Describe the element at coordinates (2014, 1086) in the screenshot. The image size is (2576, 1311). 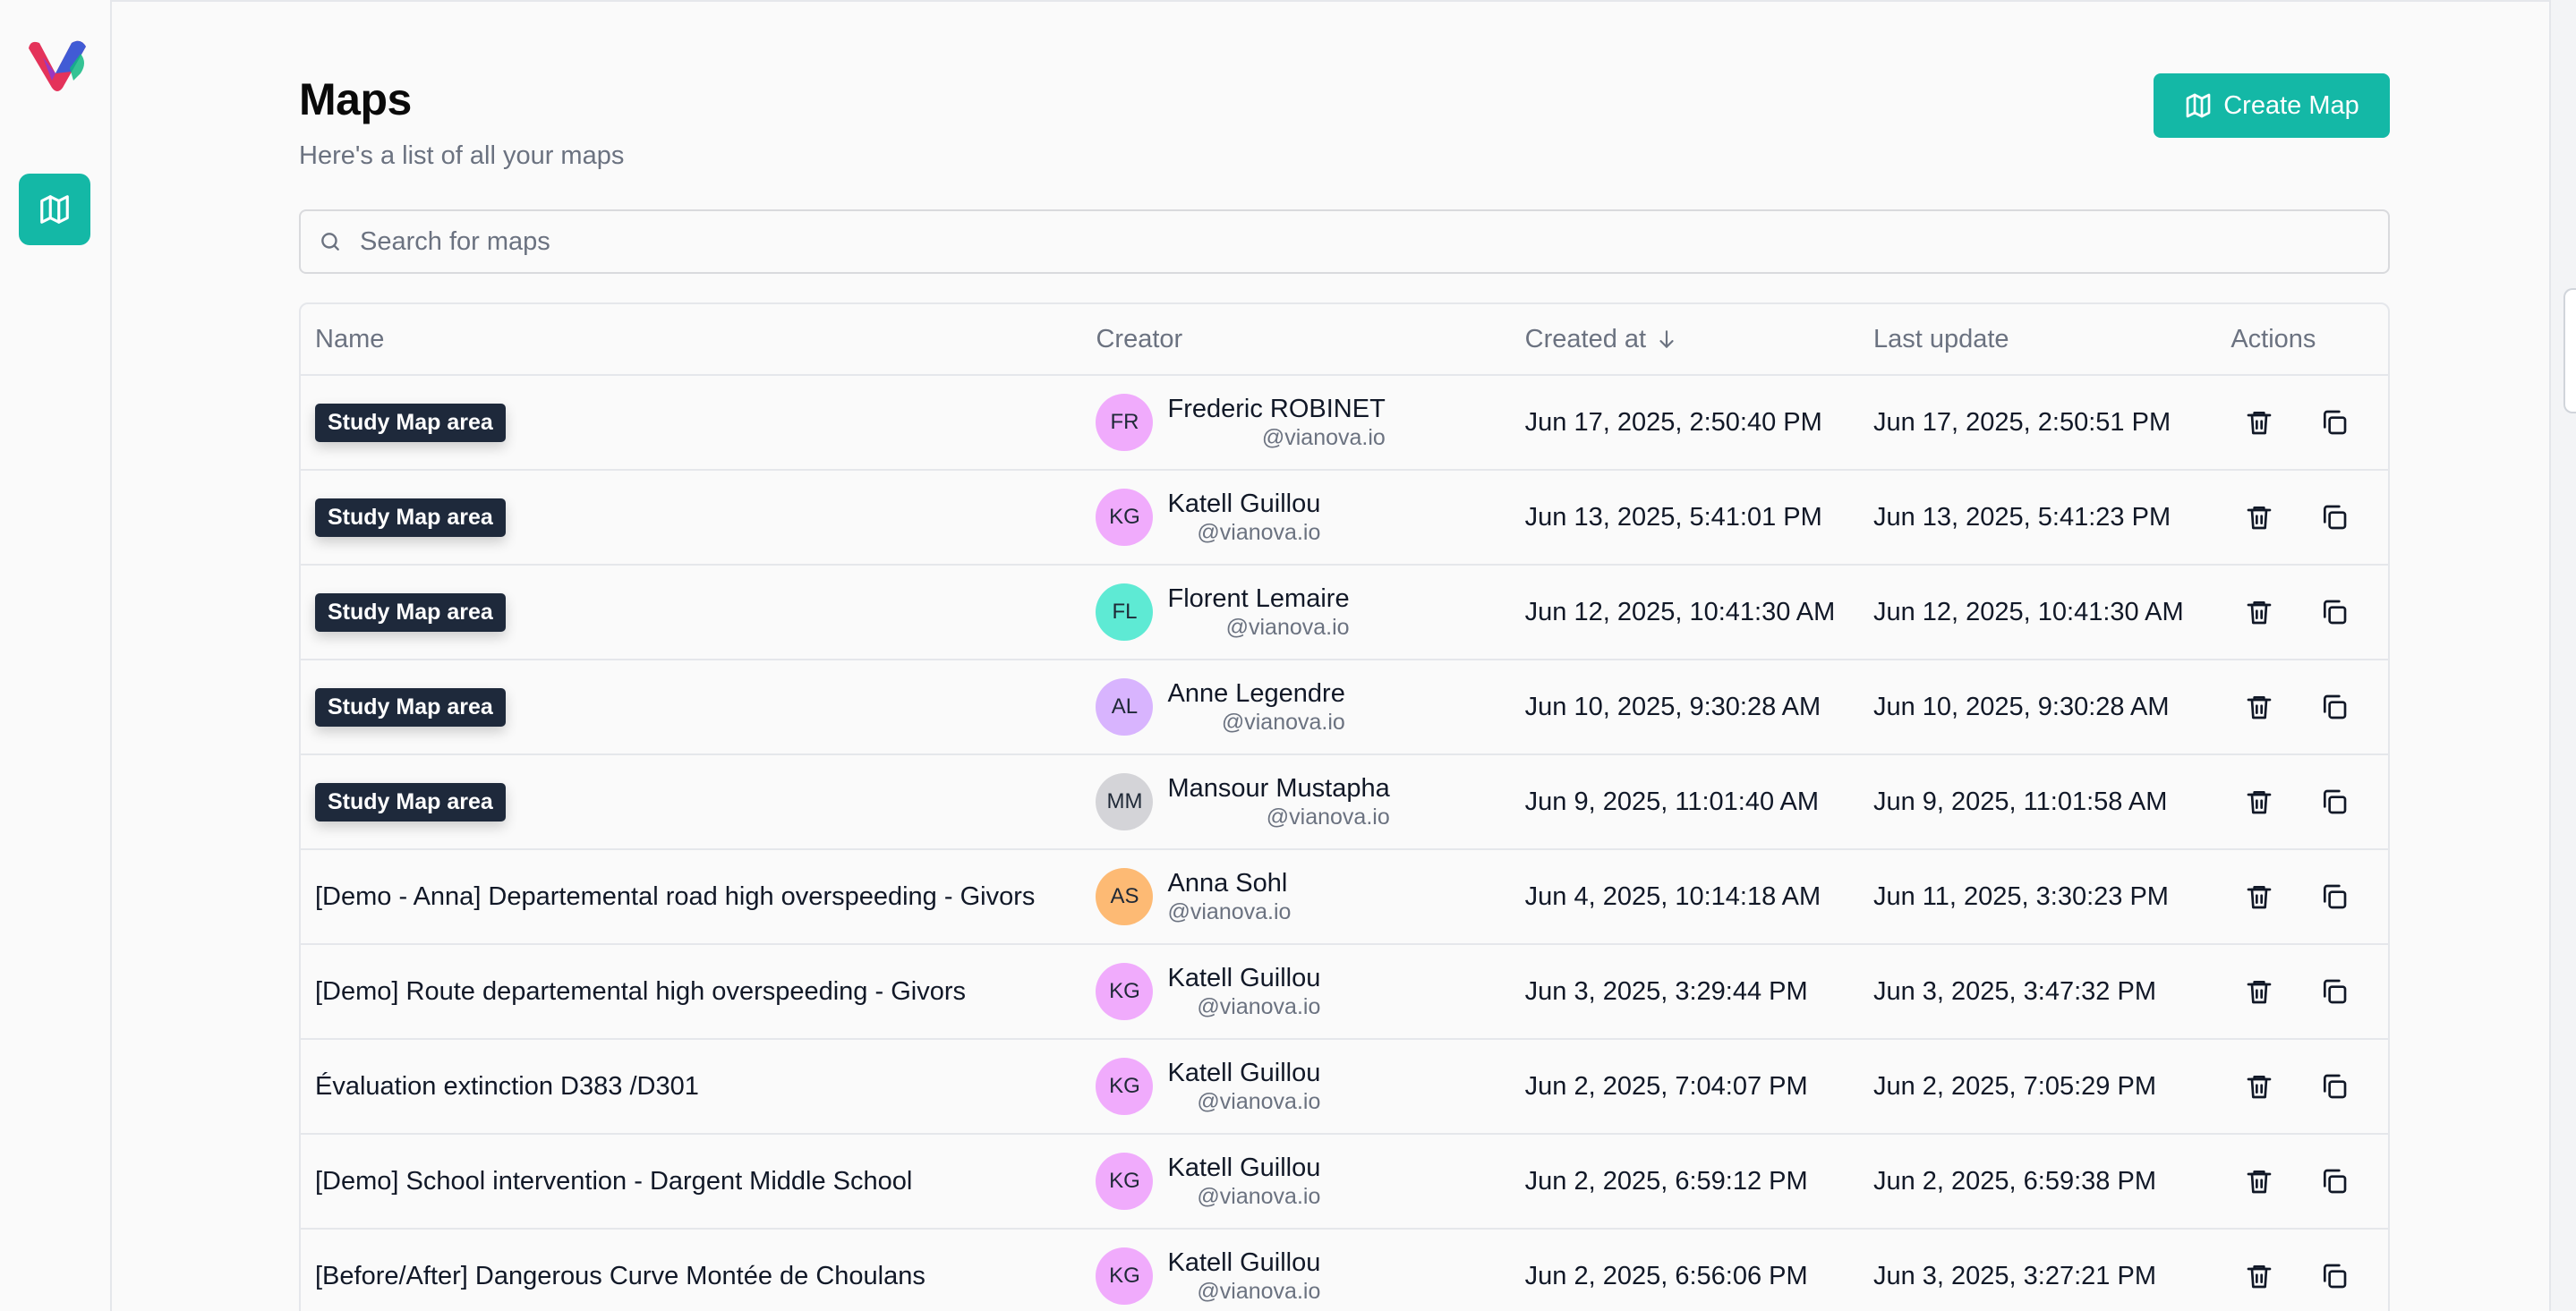
I see `last-update-cell: Jun 2, 2025, 7:05:29 PM` at that location.